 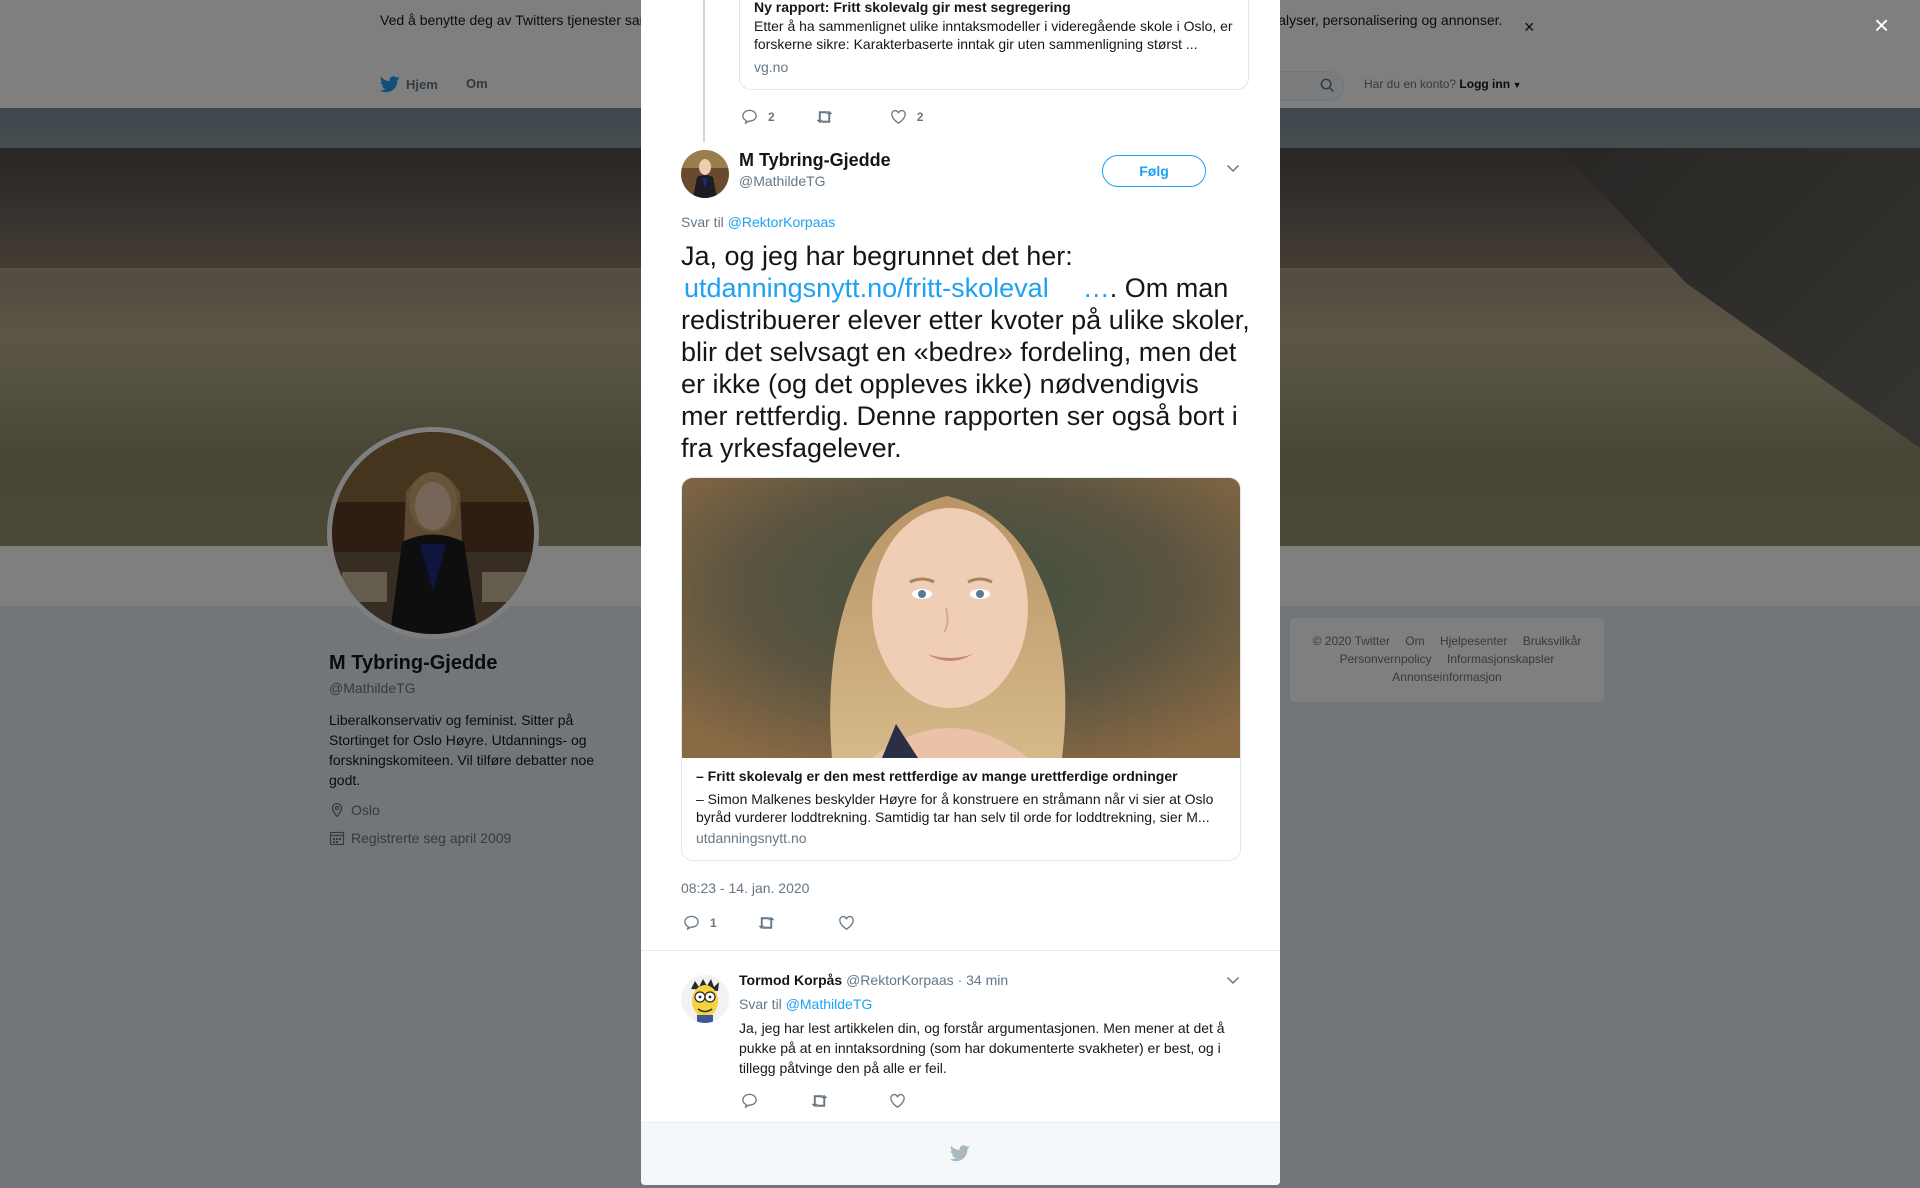 I want to click on divider, so click(x=960, y=950).